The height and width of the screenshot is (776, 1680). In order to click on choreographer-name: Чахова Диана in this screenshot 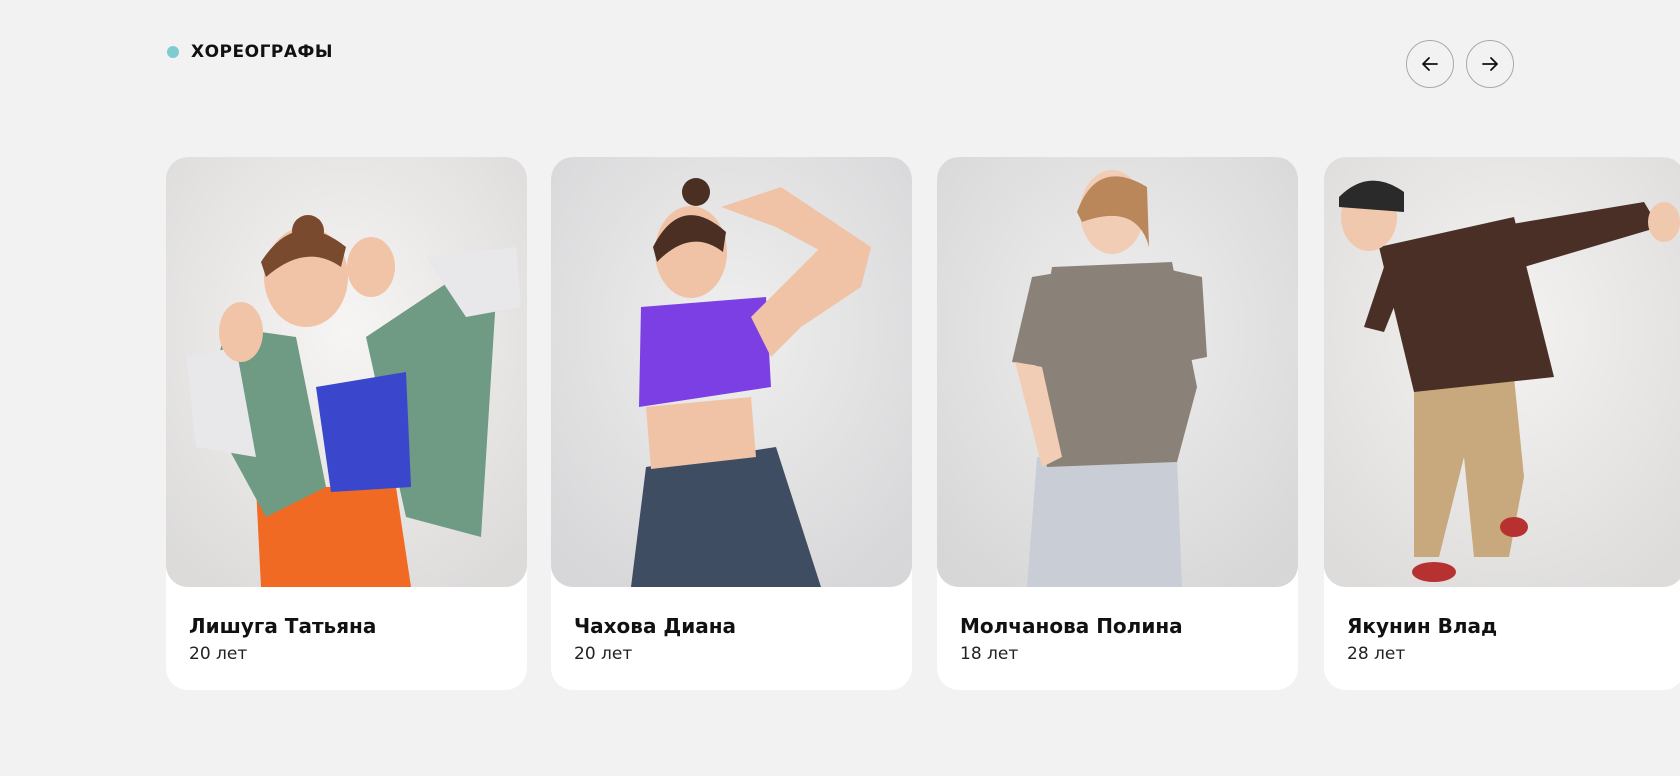, I will do `click(655, 626)`.